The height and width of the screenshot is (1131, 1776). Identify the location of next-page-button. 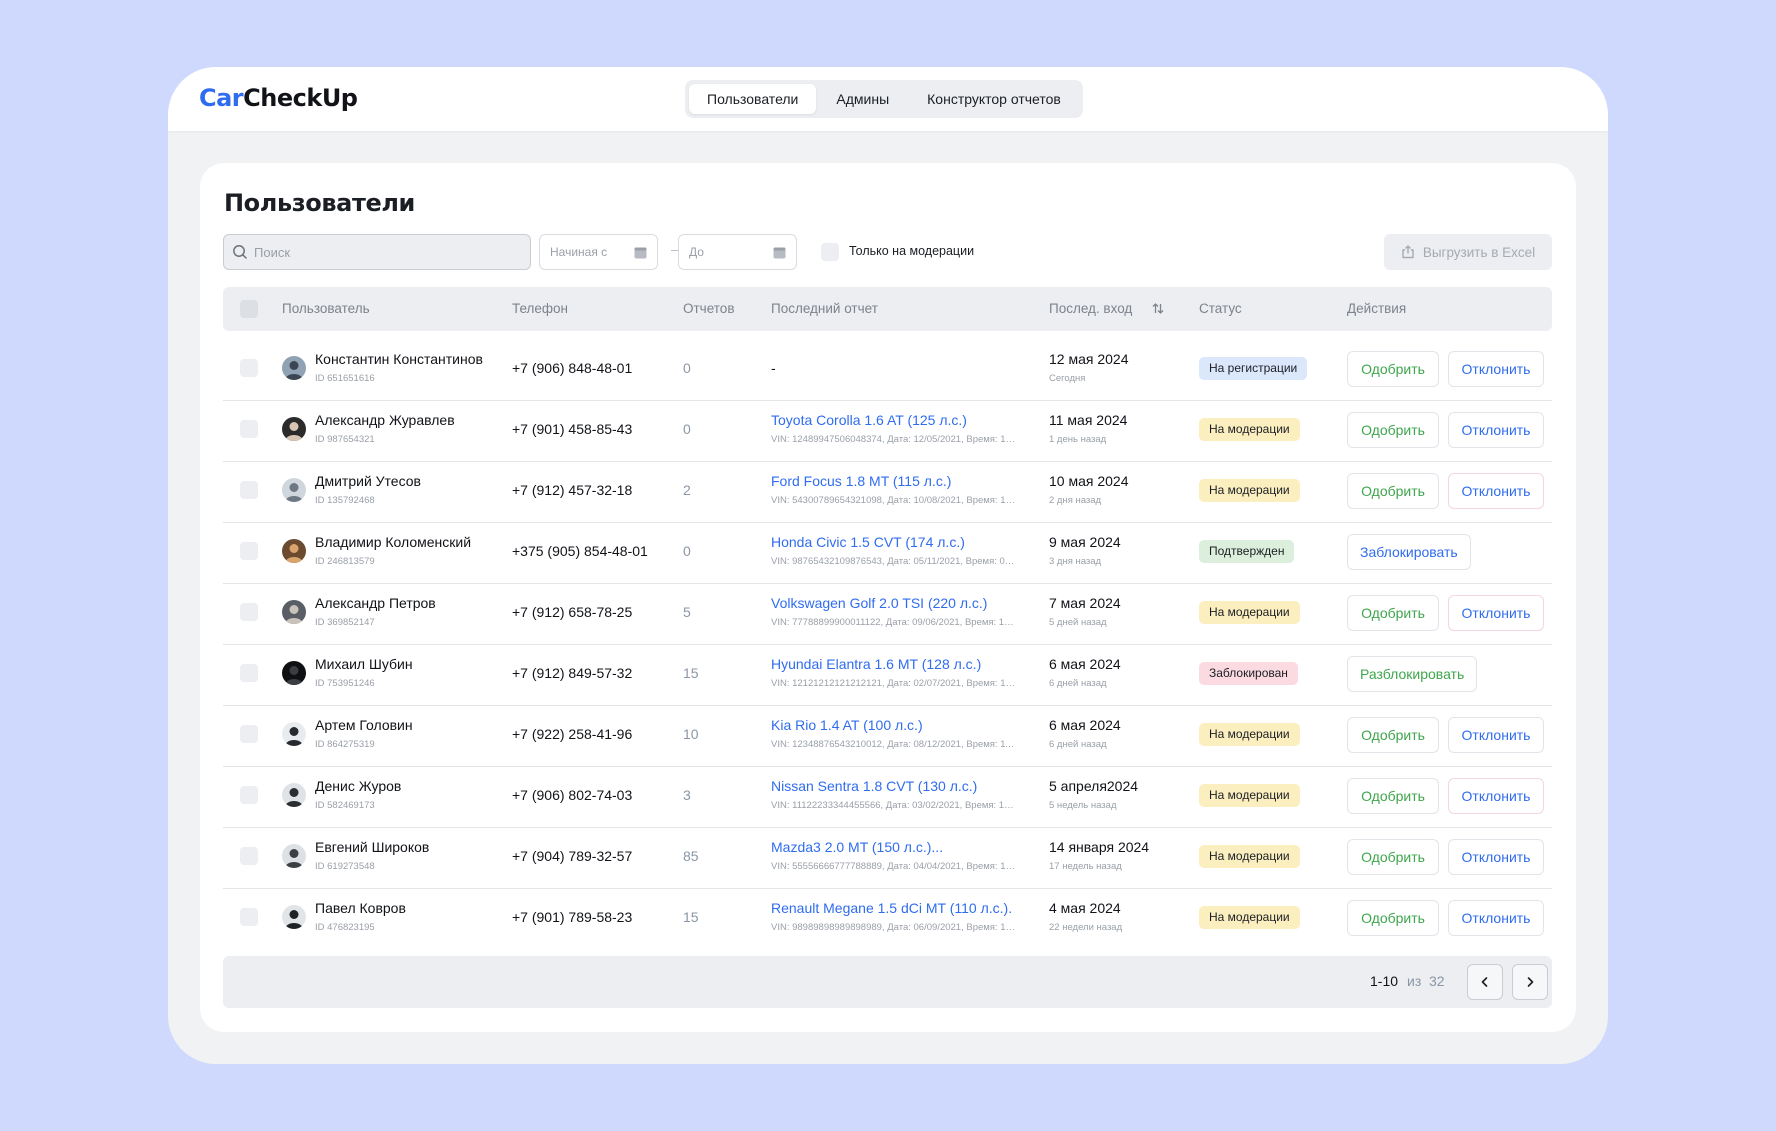
(1530, 982).